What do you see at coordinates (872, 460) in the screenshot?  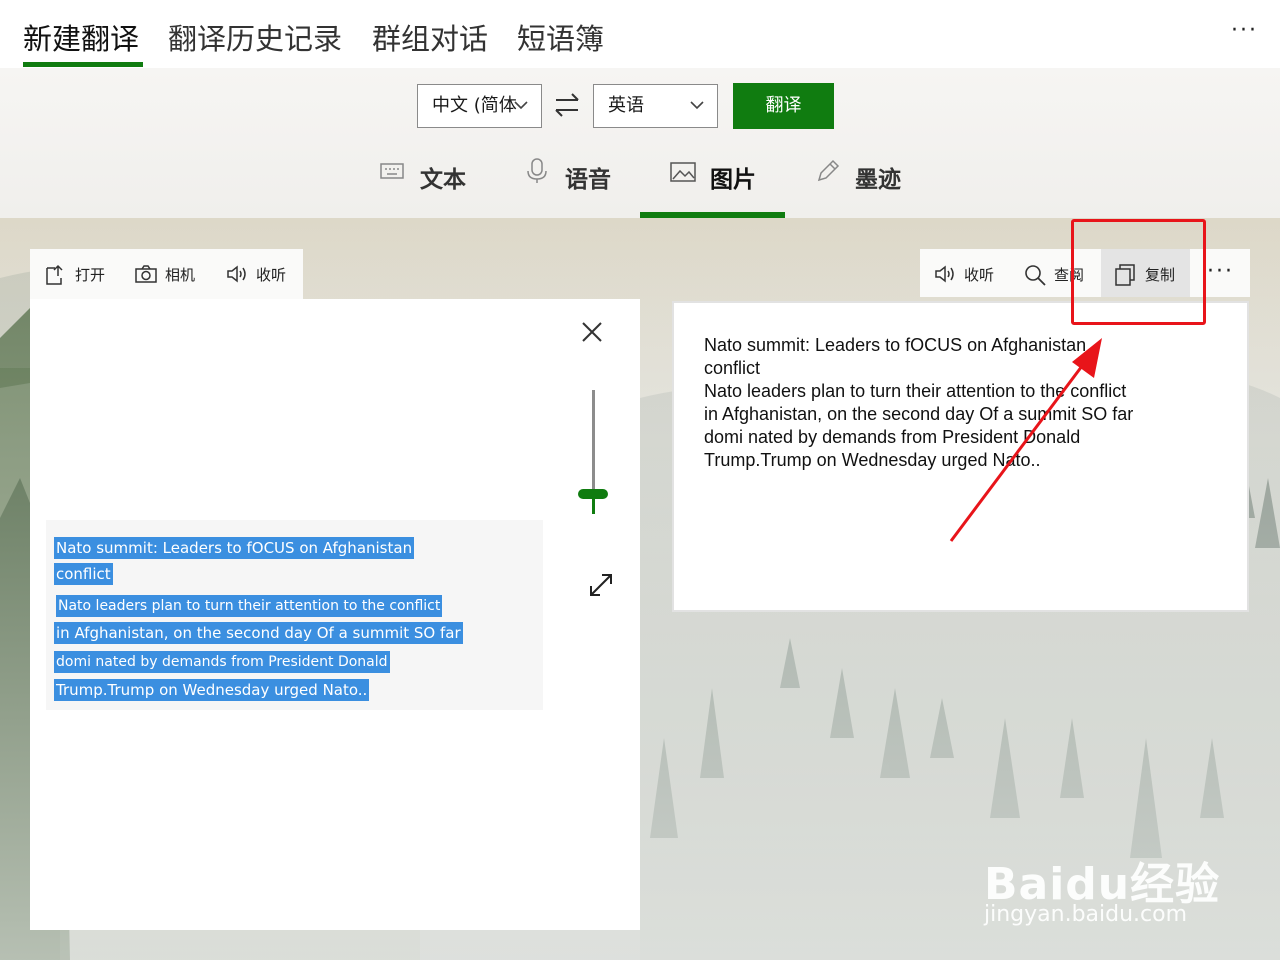 I see `result-line: Trump.Trump on Wednesday urged Nato..` at bounding box center [872, 460].